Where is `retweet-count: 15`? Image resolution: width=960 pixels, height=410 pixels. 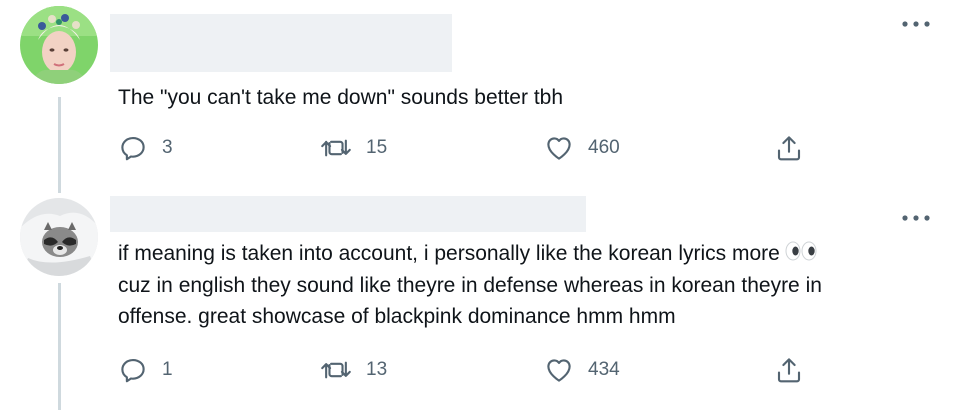 retweet-count: 15 is located at coordinates (377, 147).